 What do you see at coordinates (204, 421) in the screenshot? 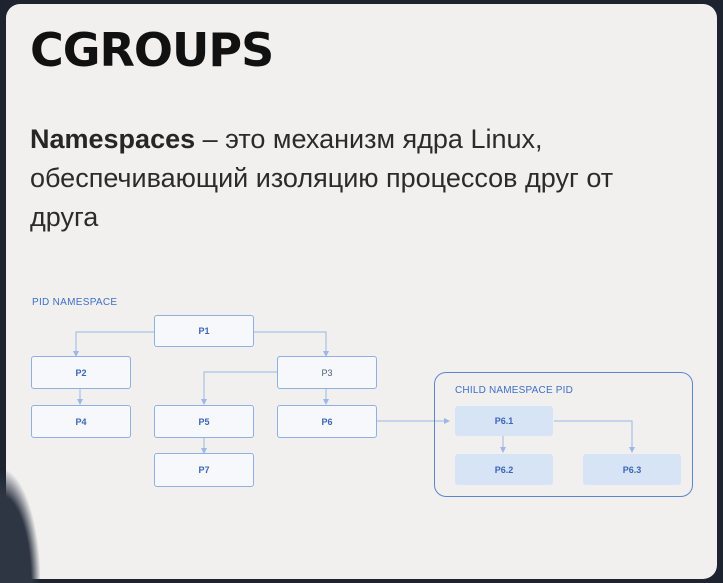
I see `process-node-p5: P5` at bounding box center [204, 421].